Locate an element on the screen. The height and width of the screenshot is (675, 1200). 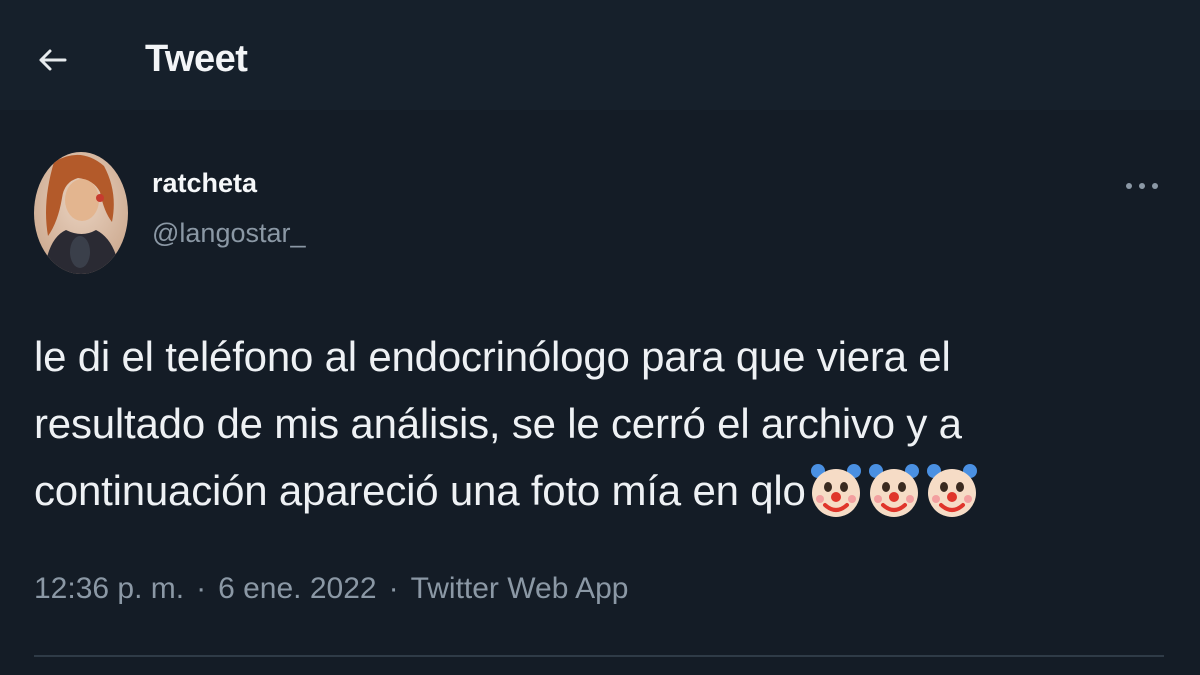
page-title: Tweet is located at coordinates (196, 59).